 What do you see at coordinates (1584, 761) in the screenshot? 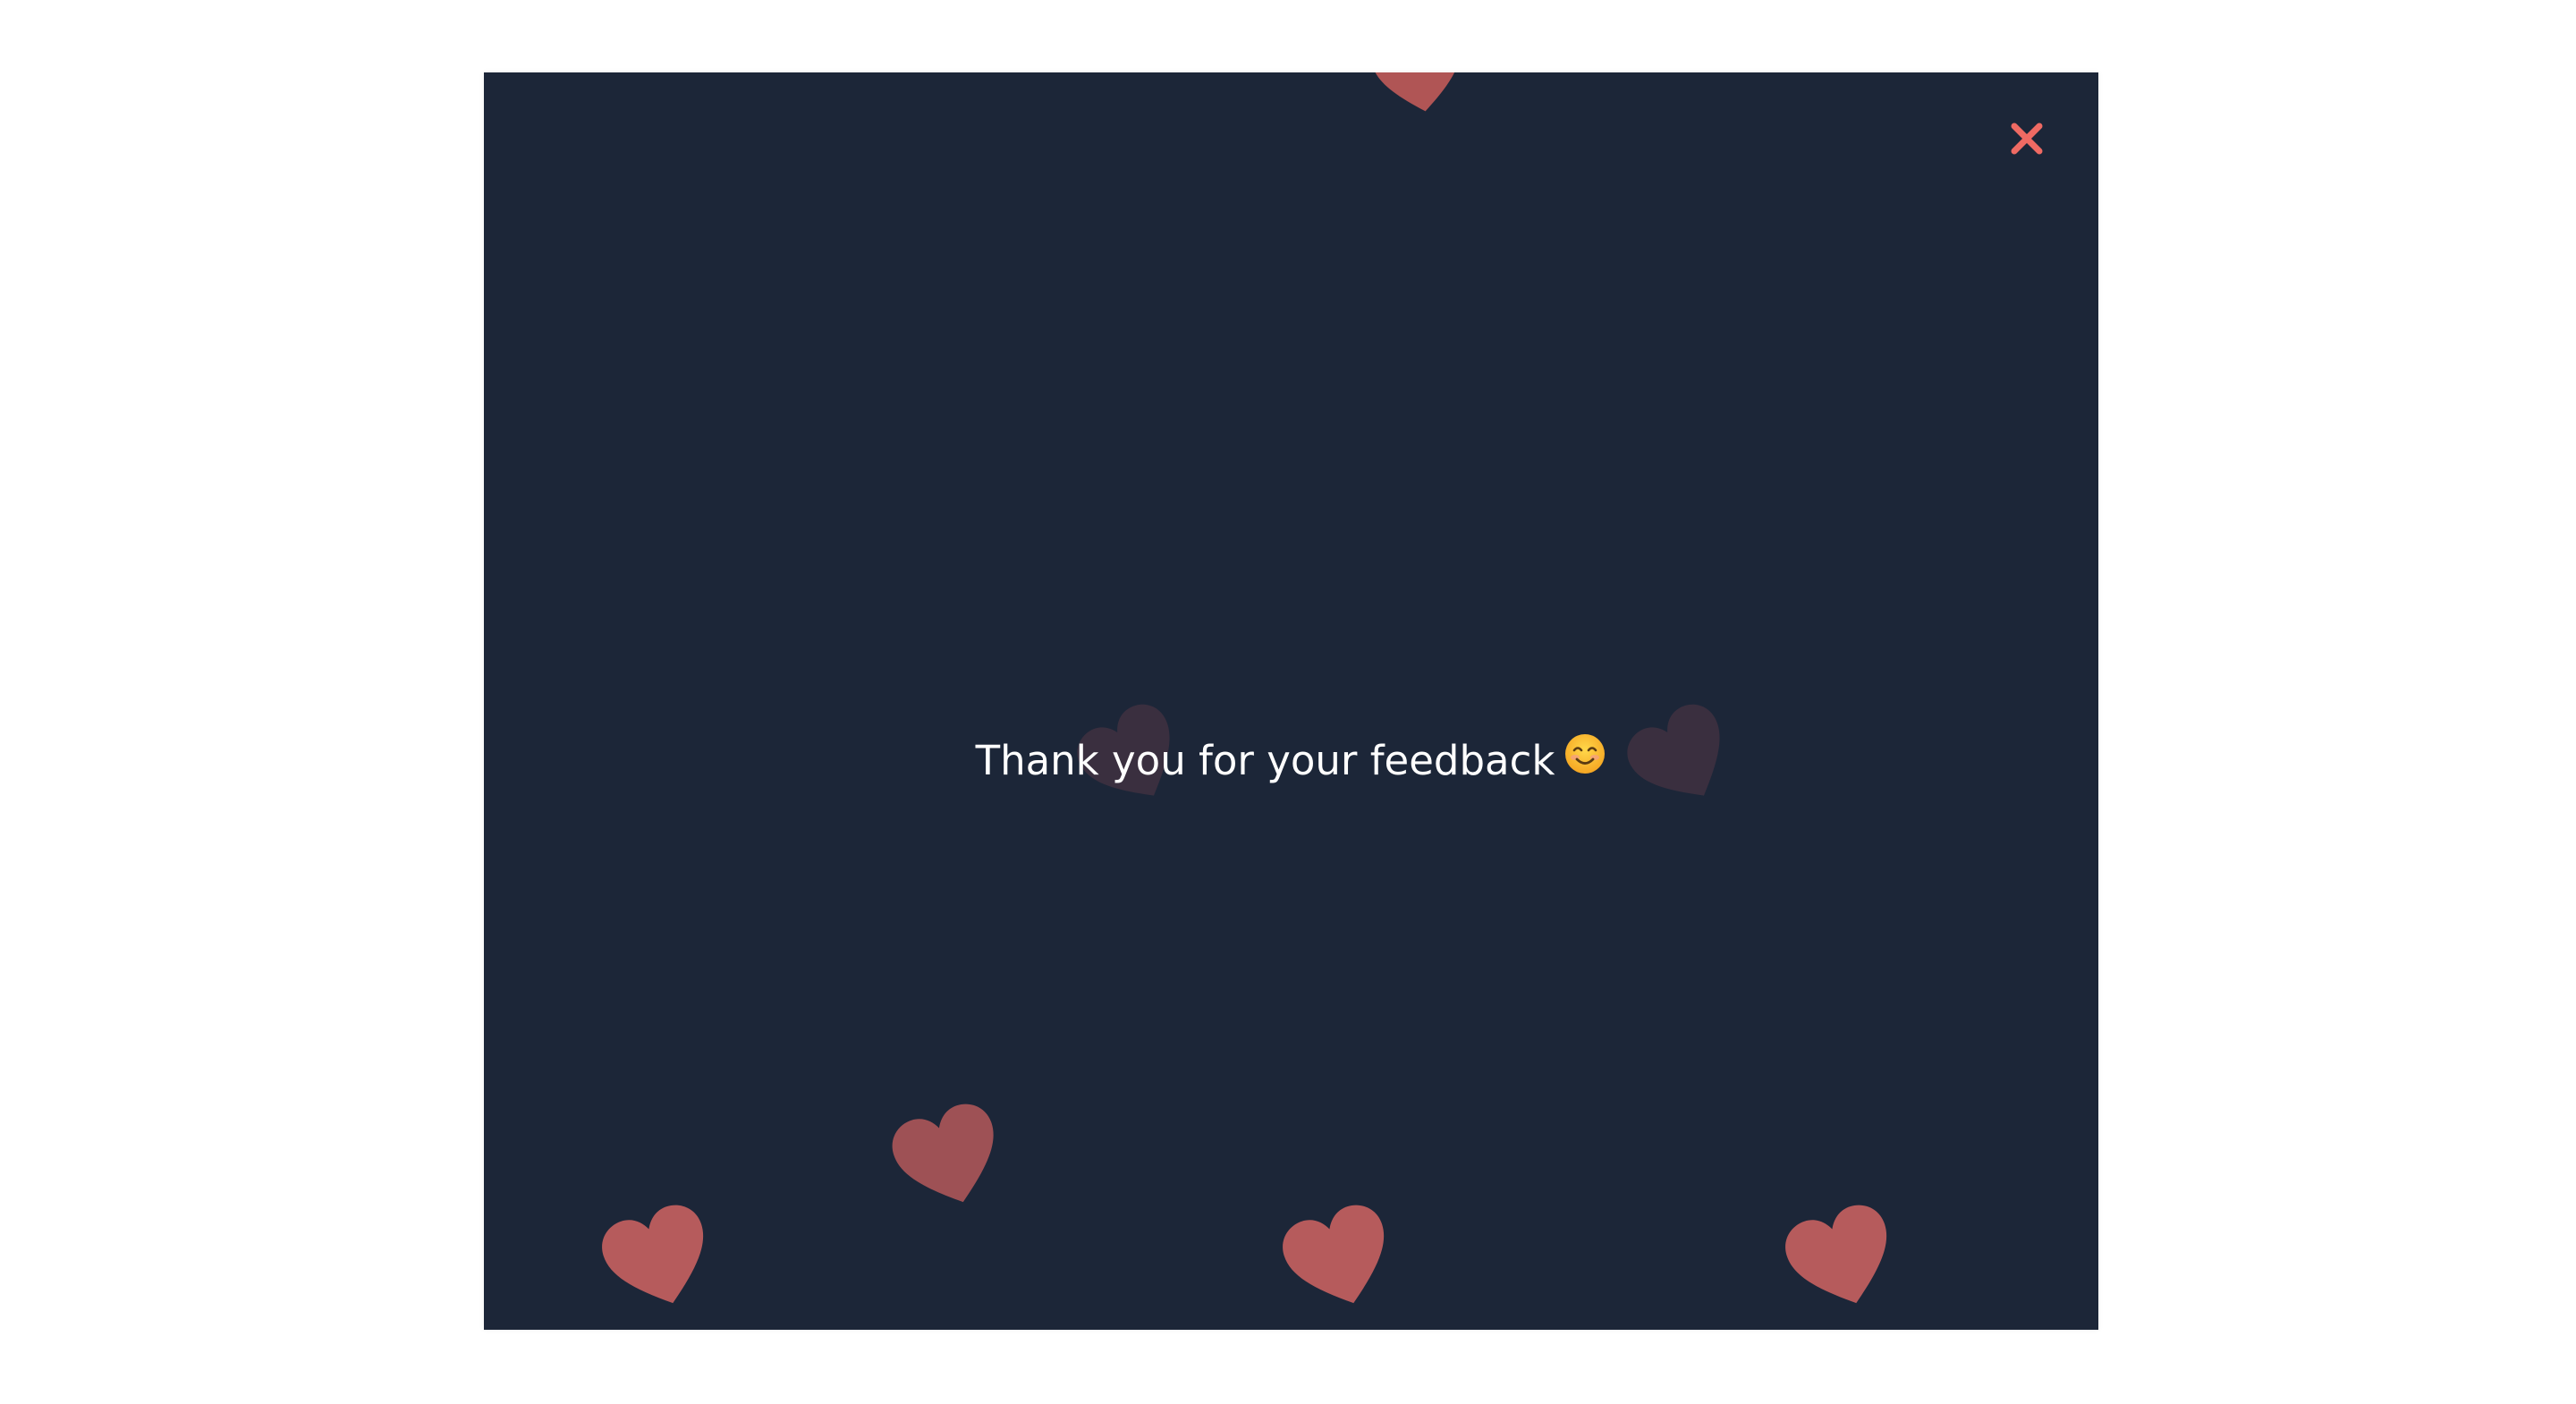
I see `smiling-face-emoji-icon` at bounding box center [1584, 761].